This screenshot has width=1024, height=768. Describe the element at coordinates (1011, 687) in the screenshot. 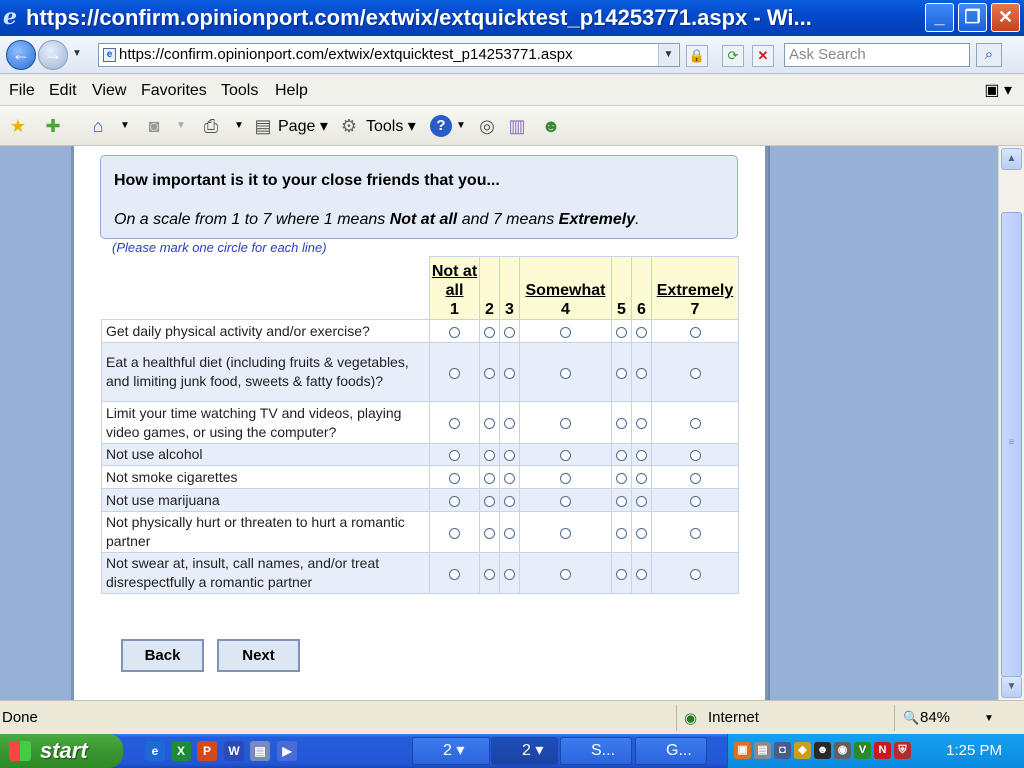

I see `scroll-down-icon: ▼` at that location.